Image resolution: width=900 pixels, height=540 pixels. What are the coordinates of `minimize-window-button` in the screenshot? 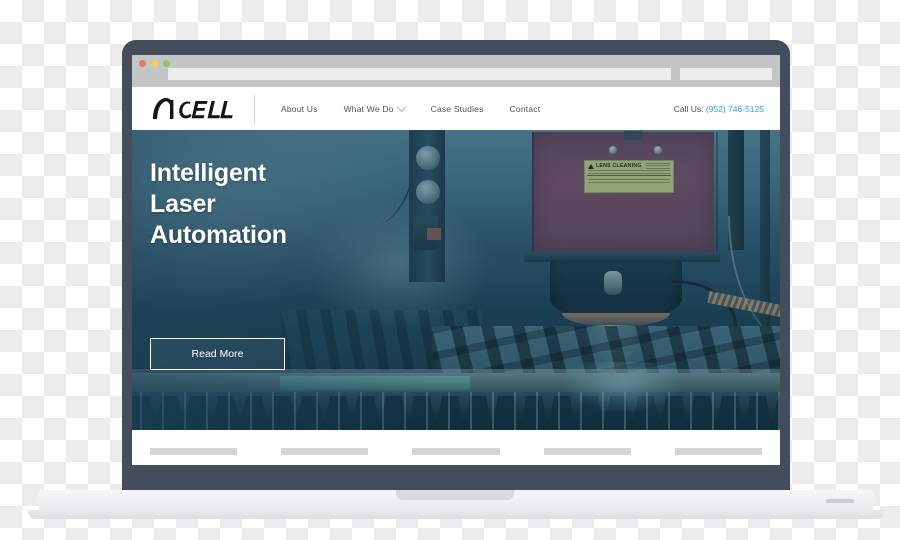 It's located at (154, 63).